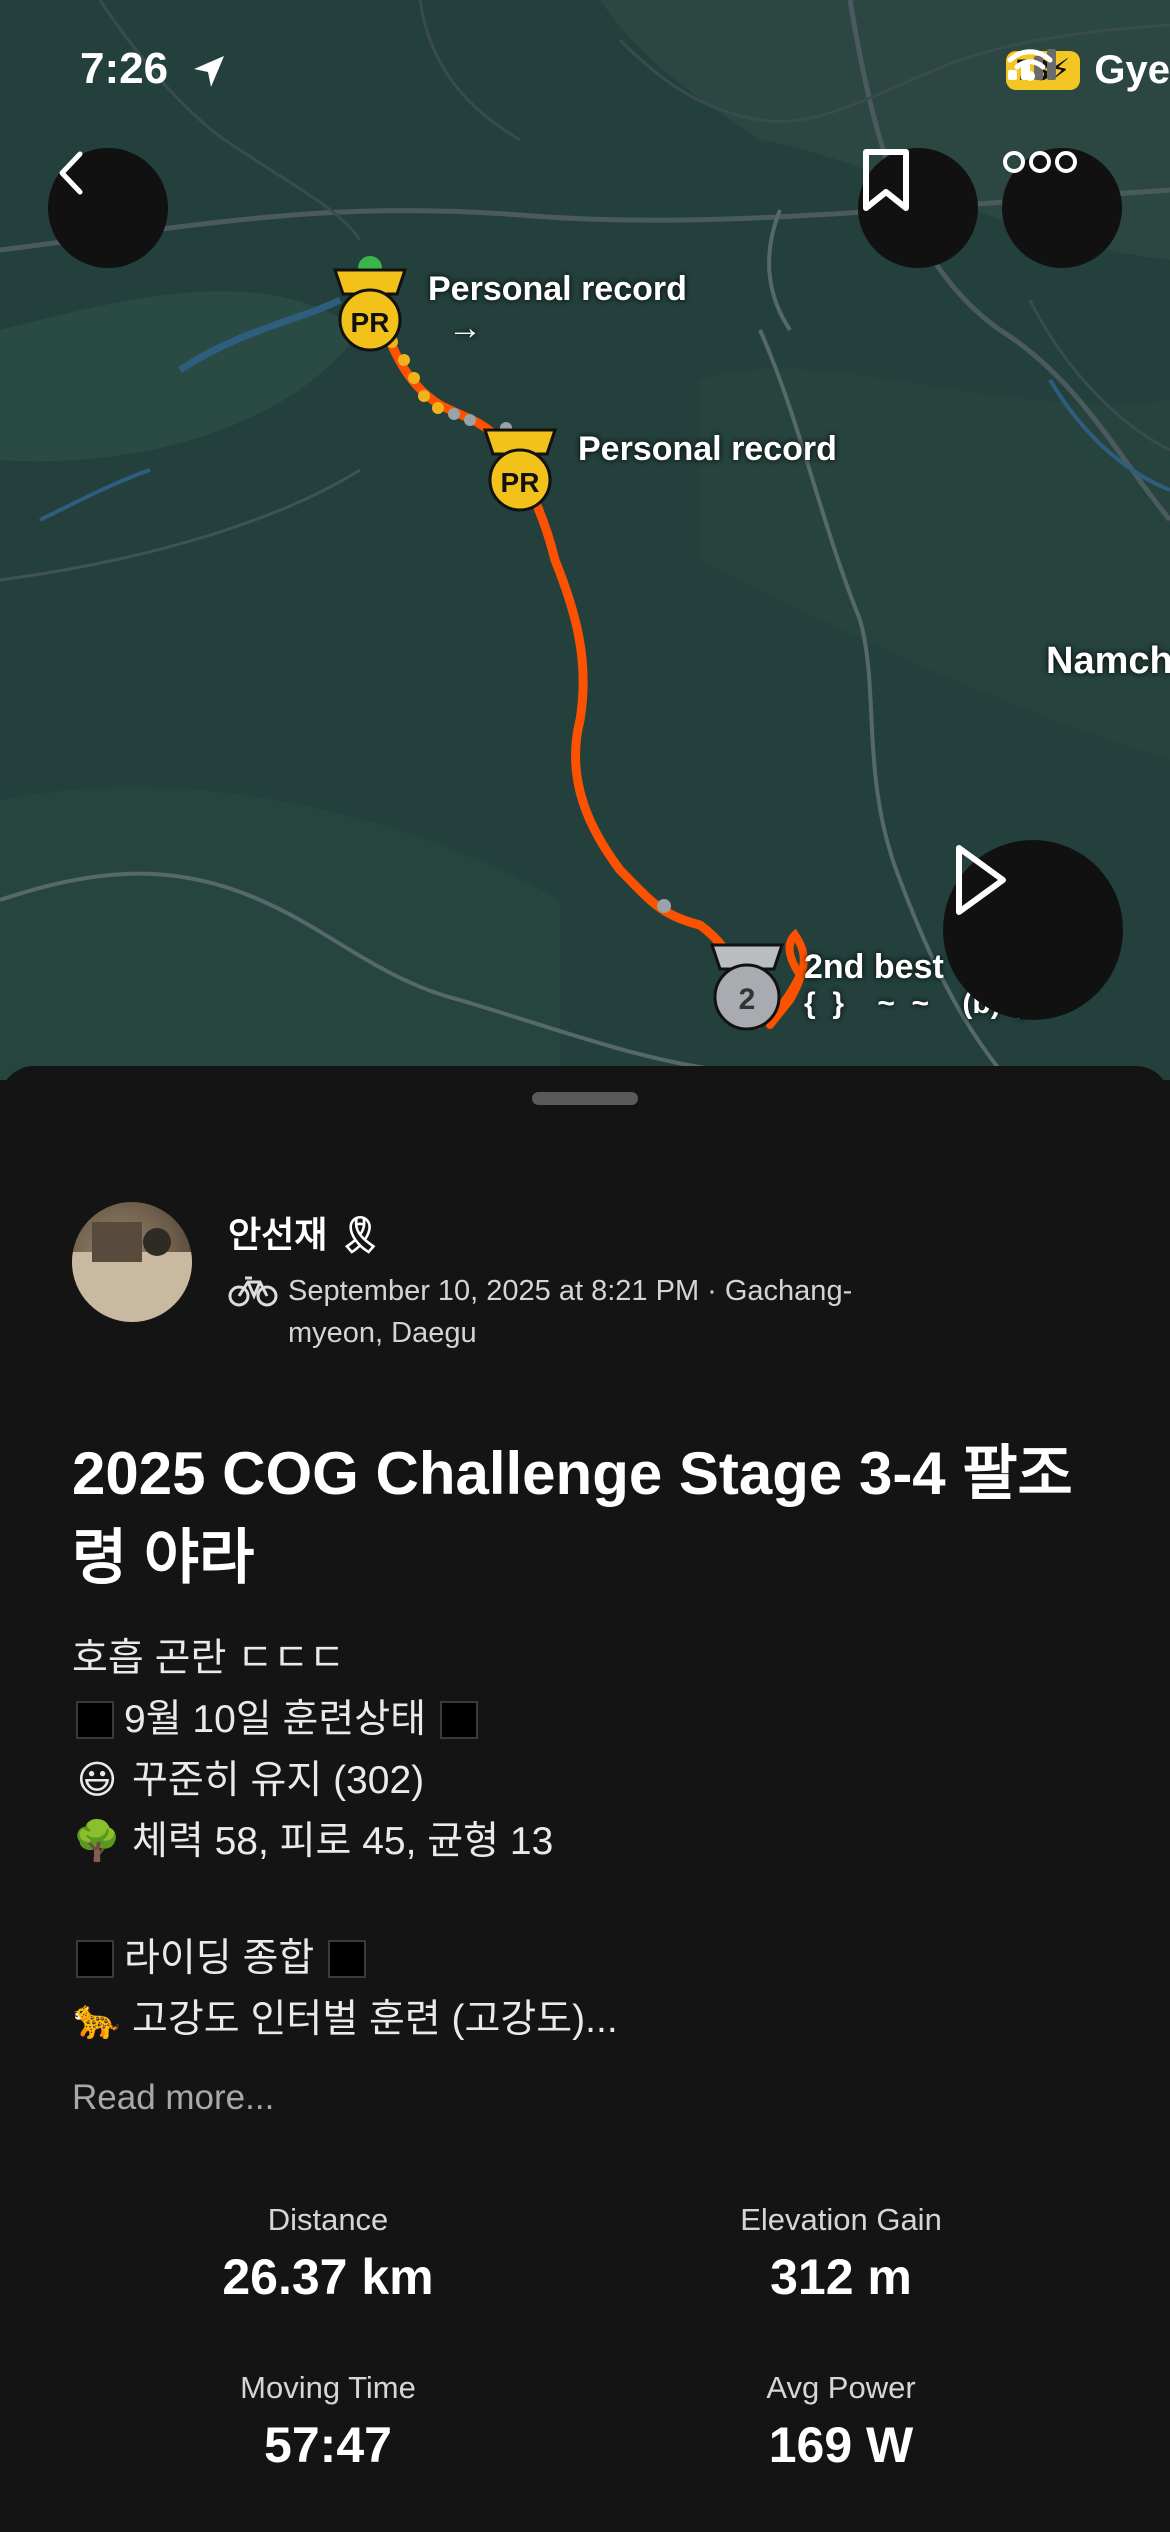  Describe the element at coordinates (305, 1232) in the screenshot. I see `athlete-name: 안선재 🎗` at that location.